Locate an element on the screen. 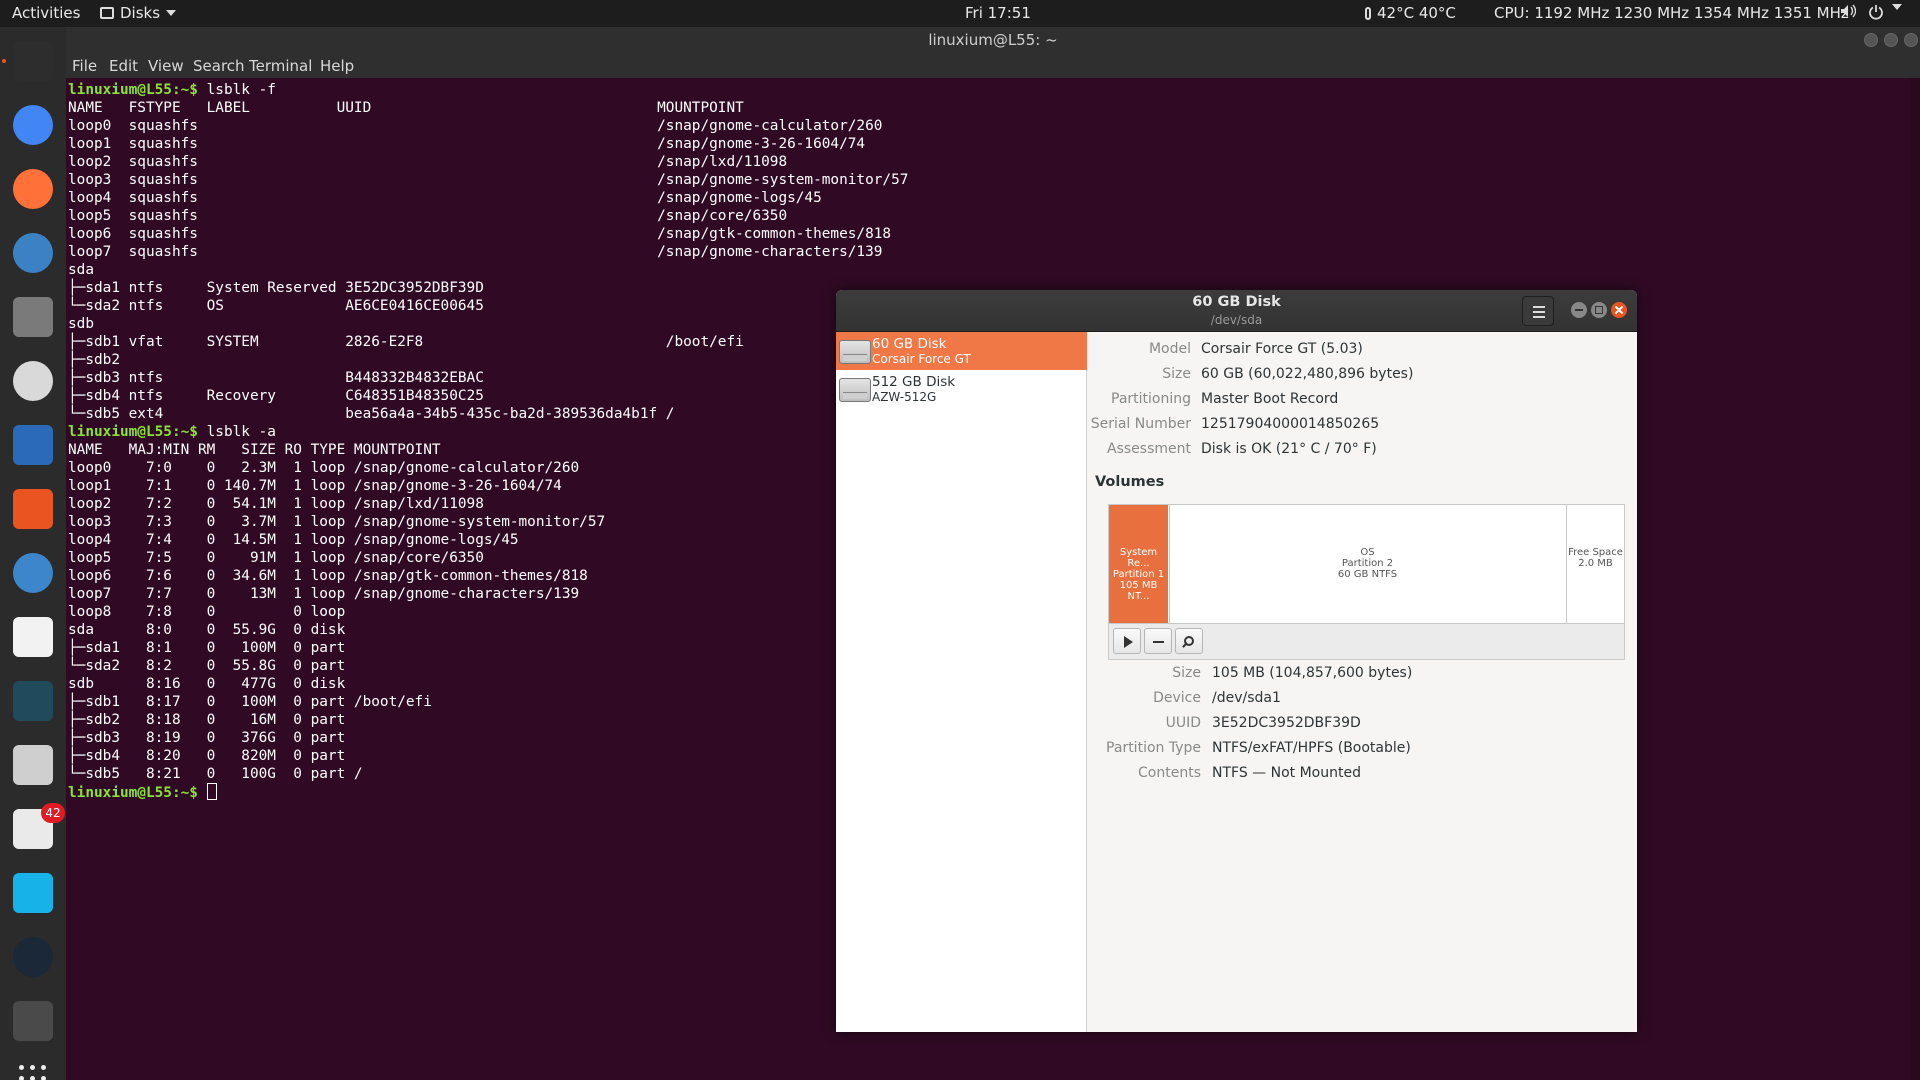 This screenshot has height=1080, width=1920. volumes-heading: Volumes is located at coordinates (1130, 482).